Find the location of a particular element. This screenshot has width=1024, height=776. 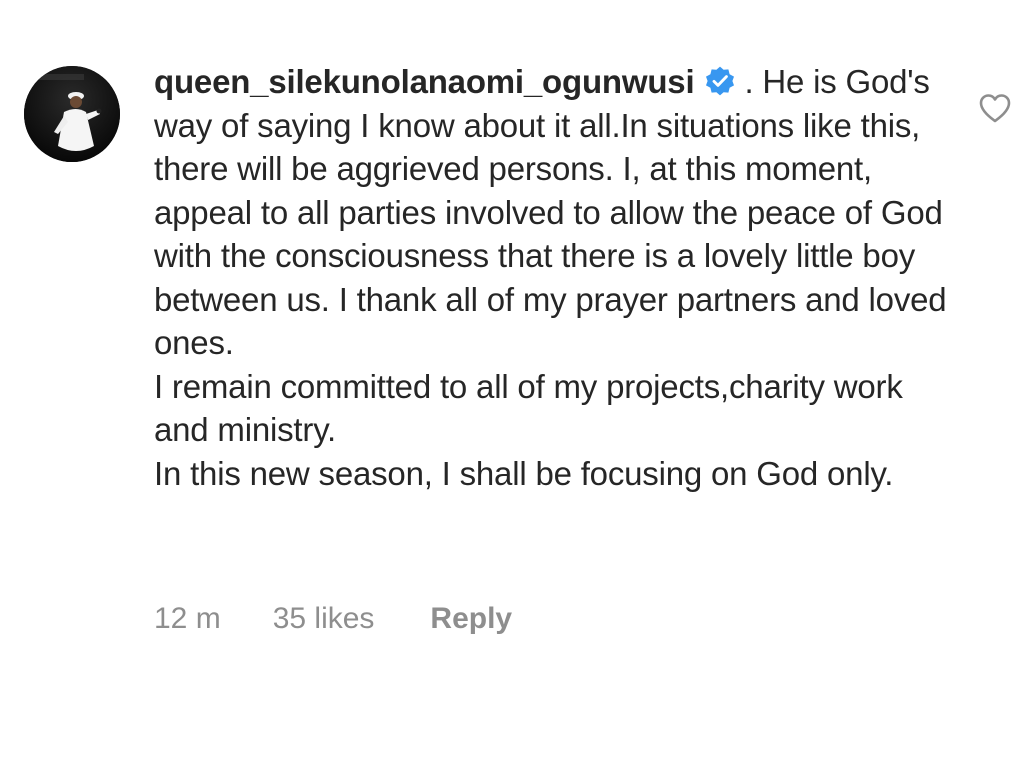

reply-button: Reply is located at coordinates (471, 619).